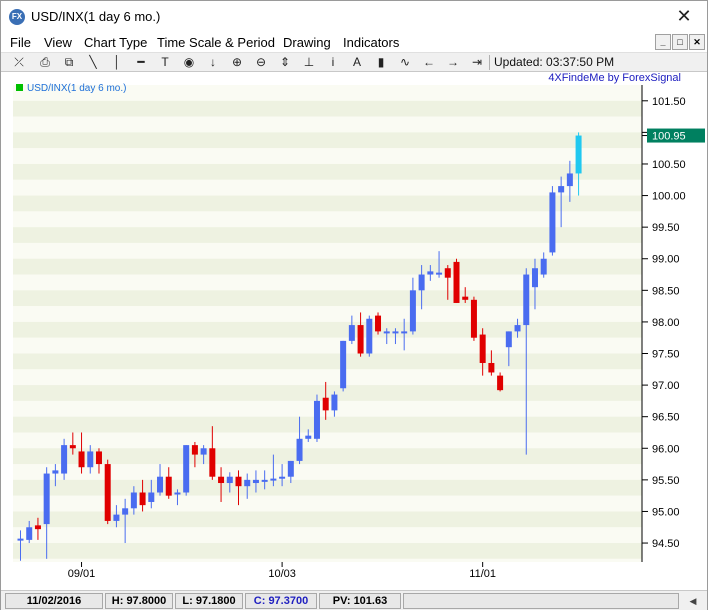 The height and width of the screenshot is (610, 708). What do you see at coordinates (666, 512) in the screenshot?
I see `y-tick-label: 95.00` at bounding box center [666, 512].